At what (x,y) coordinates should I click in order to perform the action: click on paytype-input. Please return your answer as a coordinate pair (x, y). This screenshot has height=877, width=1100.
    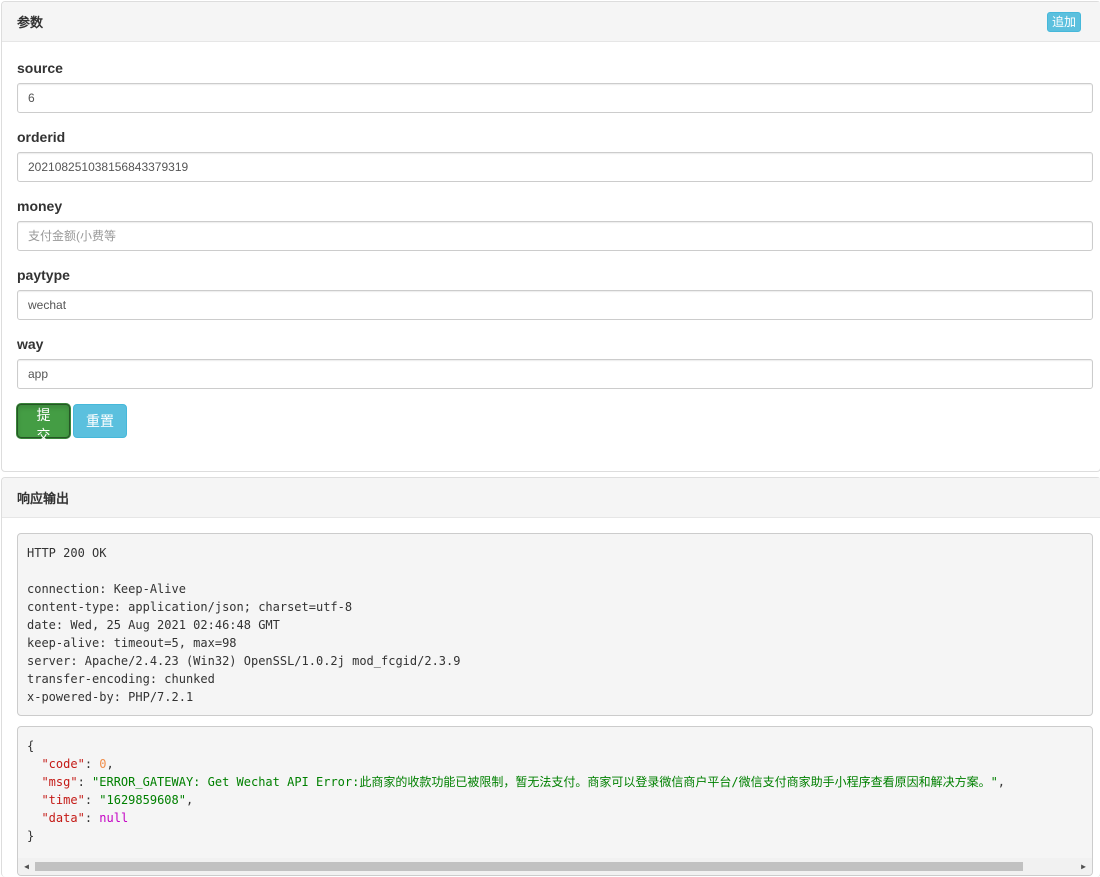
    Looking at the image, I should click on (555, 305).